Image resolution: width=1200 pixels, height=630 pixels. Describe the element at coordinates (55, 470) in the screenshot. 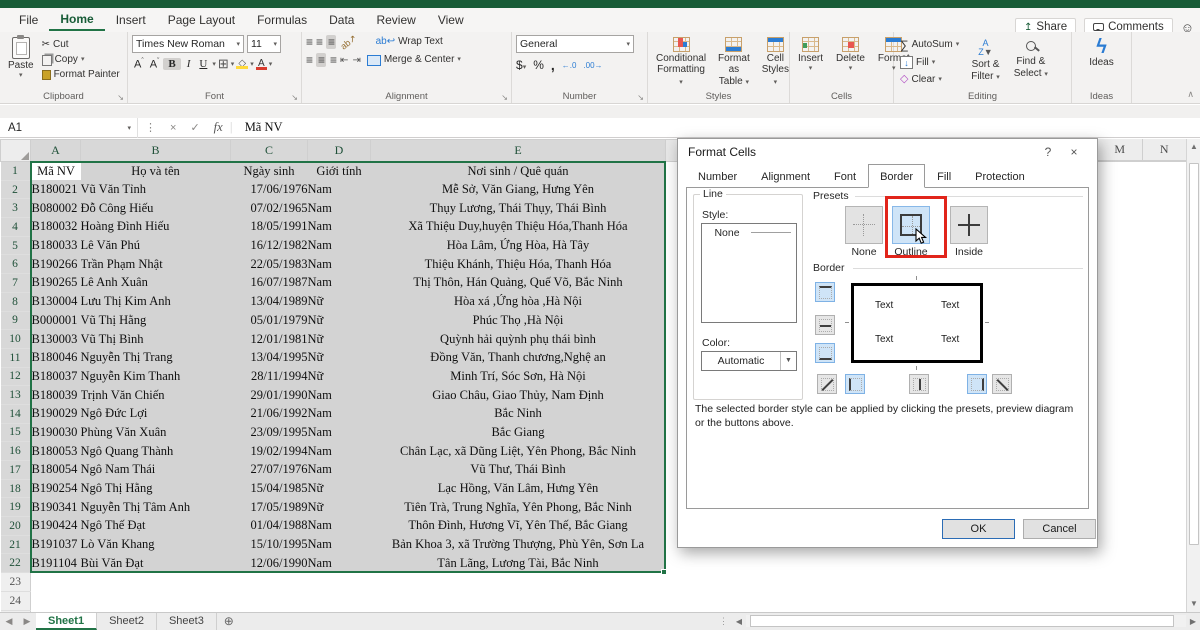

I see `cell: B180054` at that location.